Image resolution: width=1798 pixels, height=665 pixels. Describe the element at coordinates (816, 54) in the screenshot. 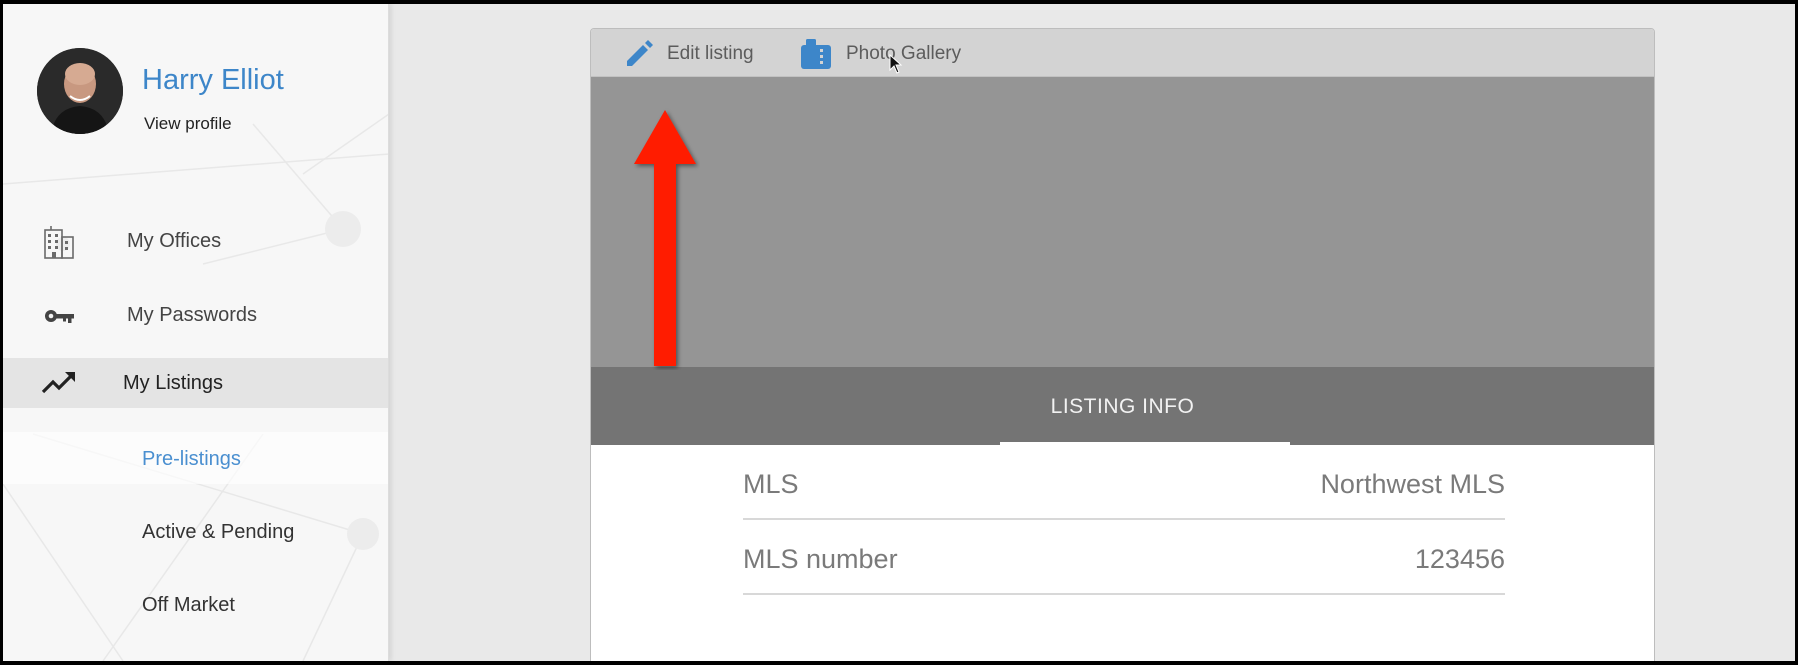

I see `film-icon` at that location.